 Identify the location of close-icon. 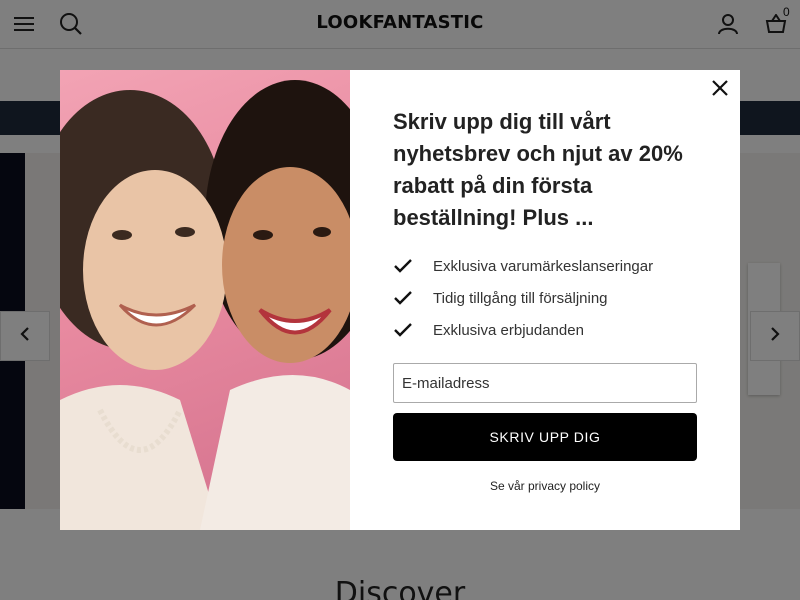
(720, 90).